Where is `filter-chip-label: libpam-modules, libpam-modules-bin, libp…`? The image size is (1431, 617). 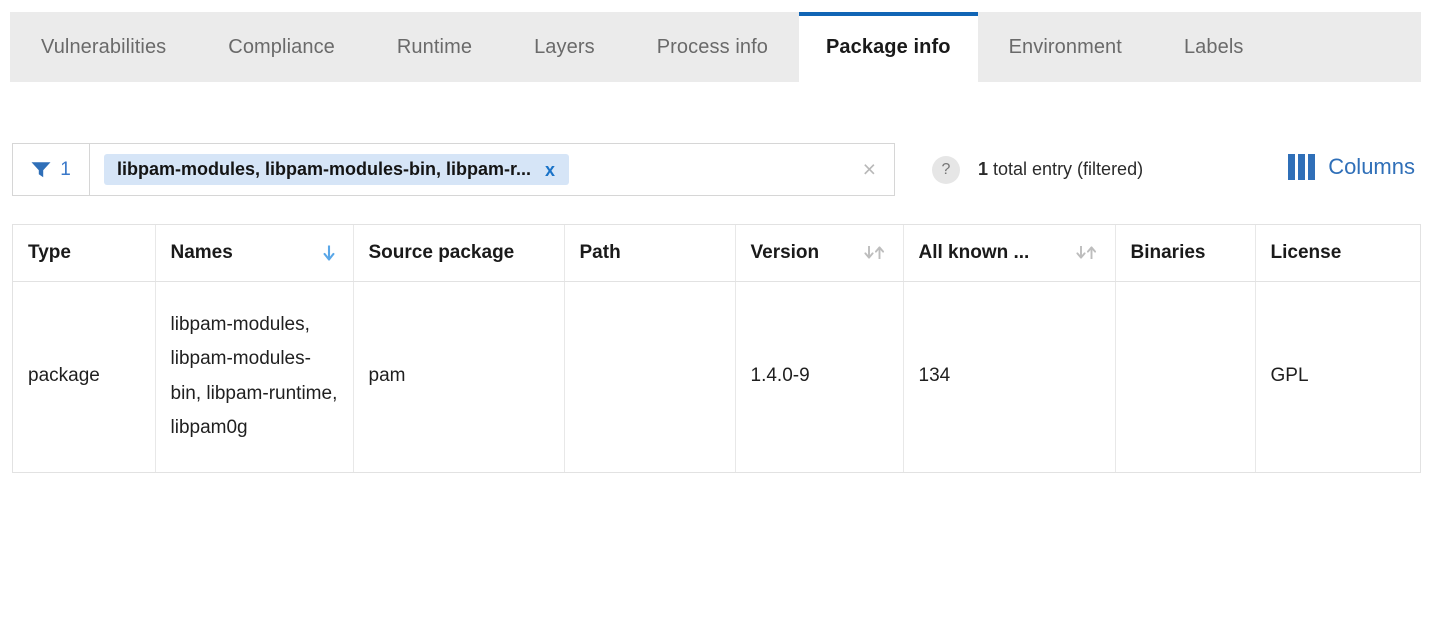 filter-chip-label: libpam-modules, libpam-modules-bin, libp… is located at coordinates (324, 169).